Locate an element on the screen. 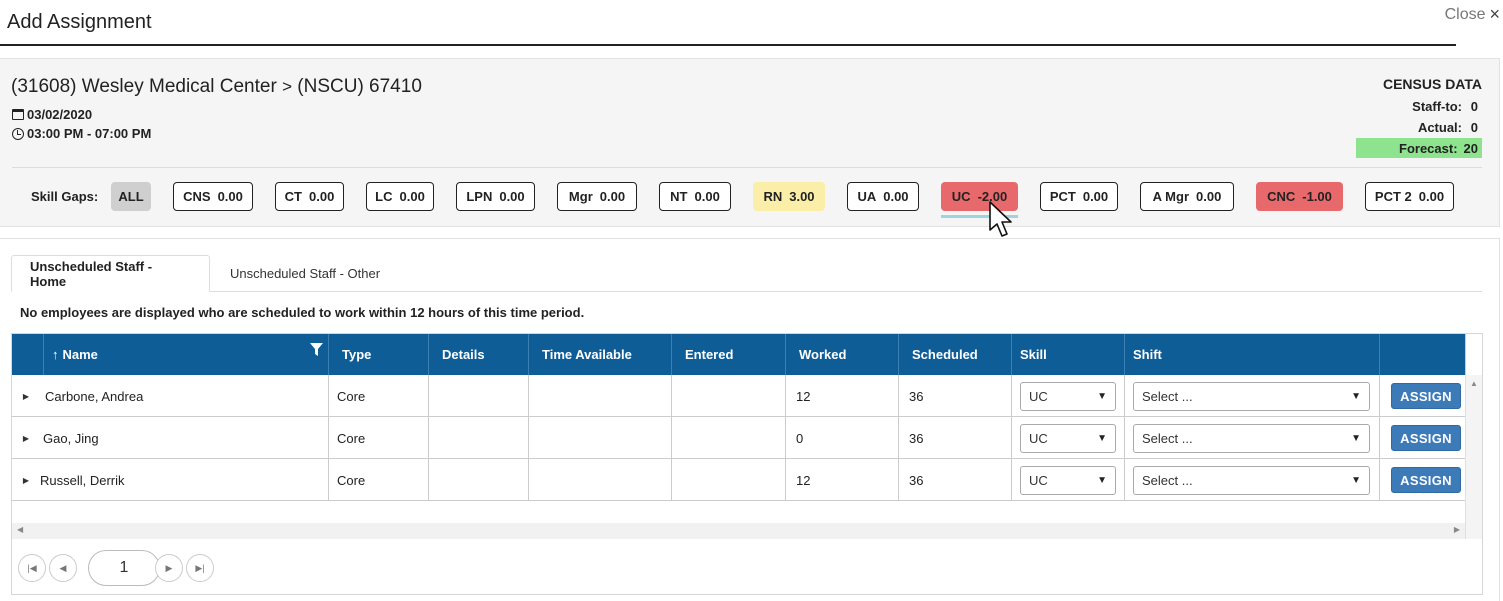  action-cell: ASSIGN is located at coordinates (1422, 438).